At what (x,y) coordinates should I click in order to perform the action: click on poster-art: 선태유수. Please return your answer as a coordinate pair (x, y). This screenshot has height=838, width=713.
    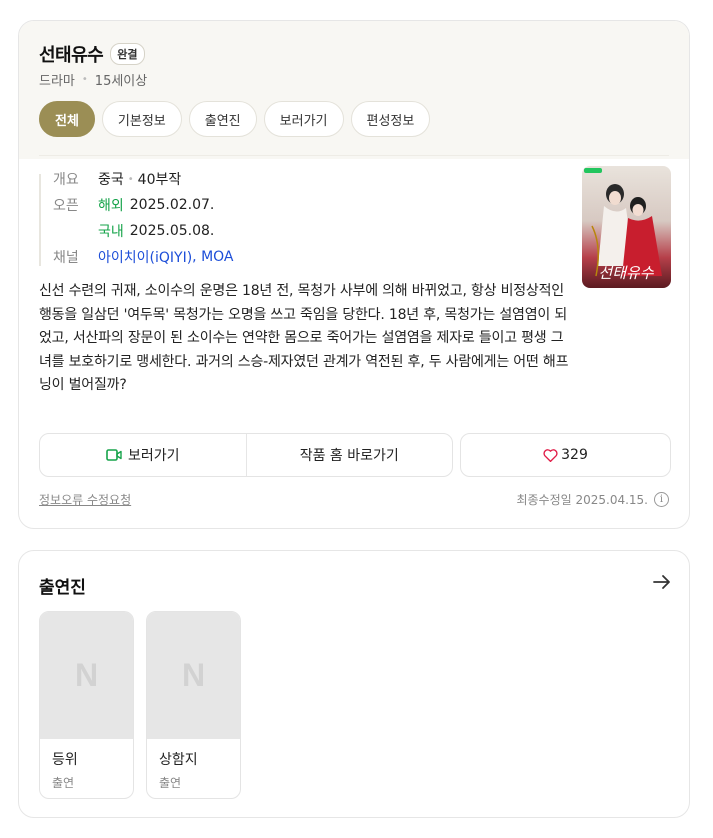
    Looking at the image, I should click on (626, 227).